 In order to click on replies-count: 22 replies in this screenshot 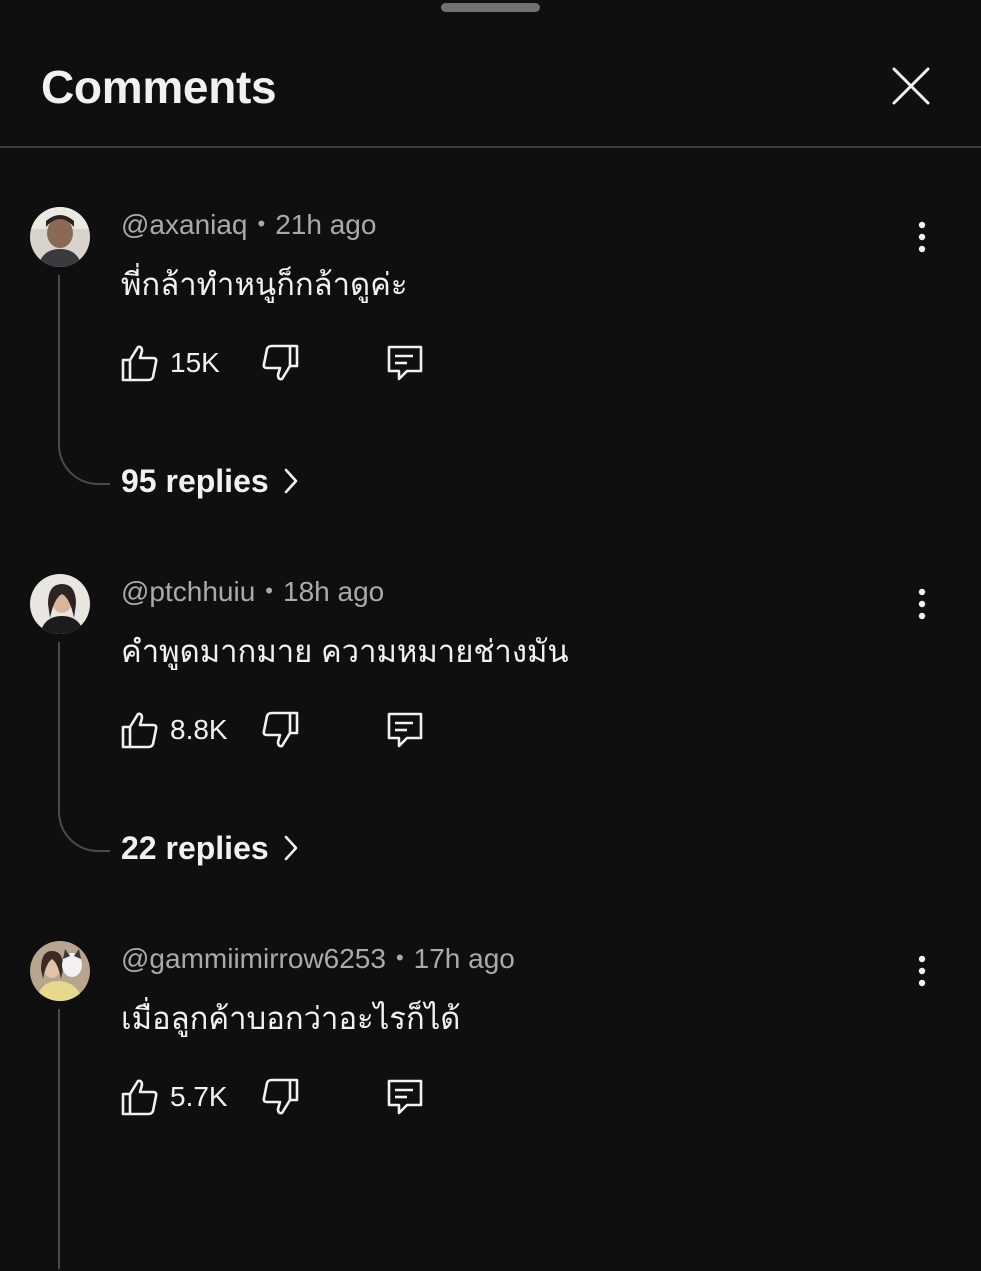, I will do `click(195, 848)`.